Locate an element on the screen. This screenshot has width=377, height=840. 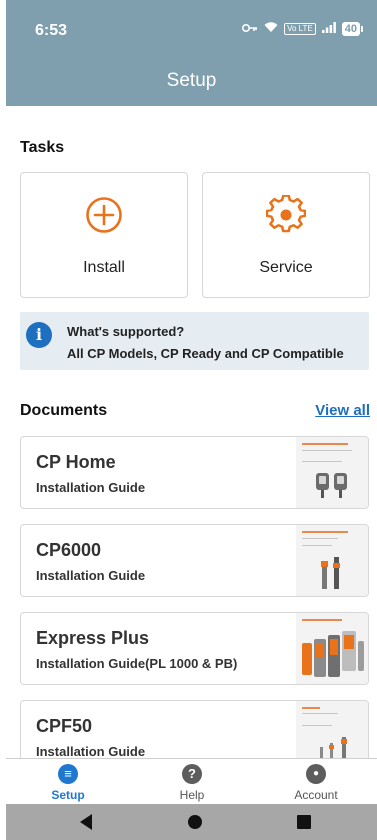
nav-label: Help is located at coordinates (192, 795).